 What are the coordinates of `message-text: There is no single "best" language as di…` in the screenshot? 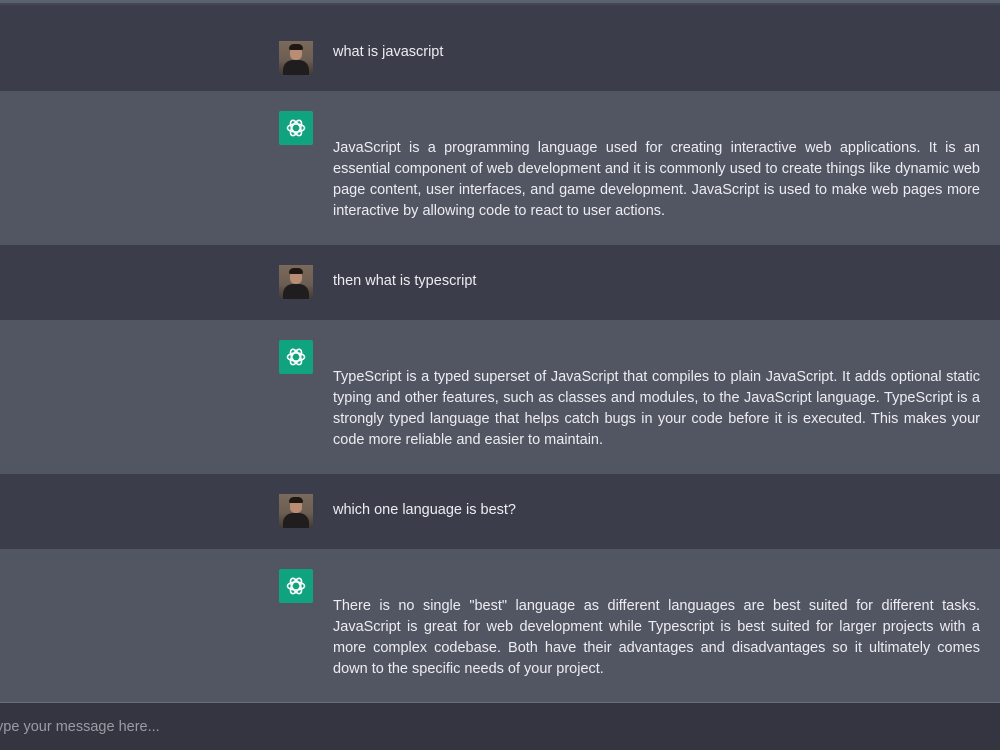 It's located at (656, 637).